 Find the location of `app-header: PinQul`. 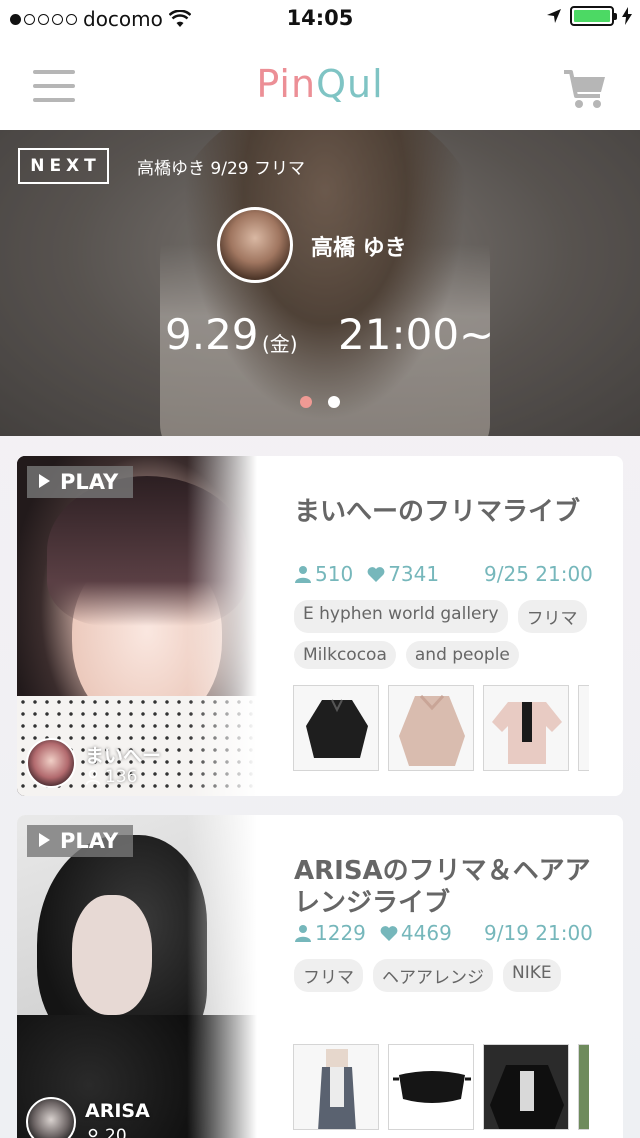

app-header: PinQul is located at coordinates (320, 84).